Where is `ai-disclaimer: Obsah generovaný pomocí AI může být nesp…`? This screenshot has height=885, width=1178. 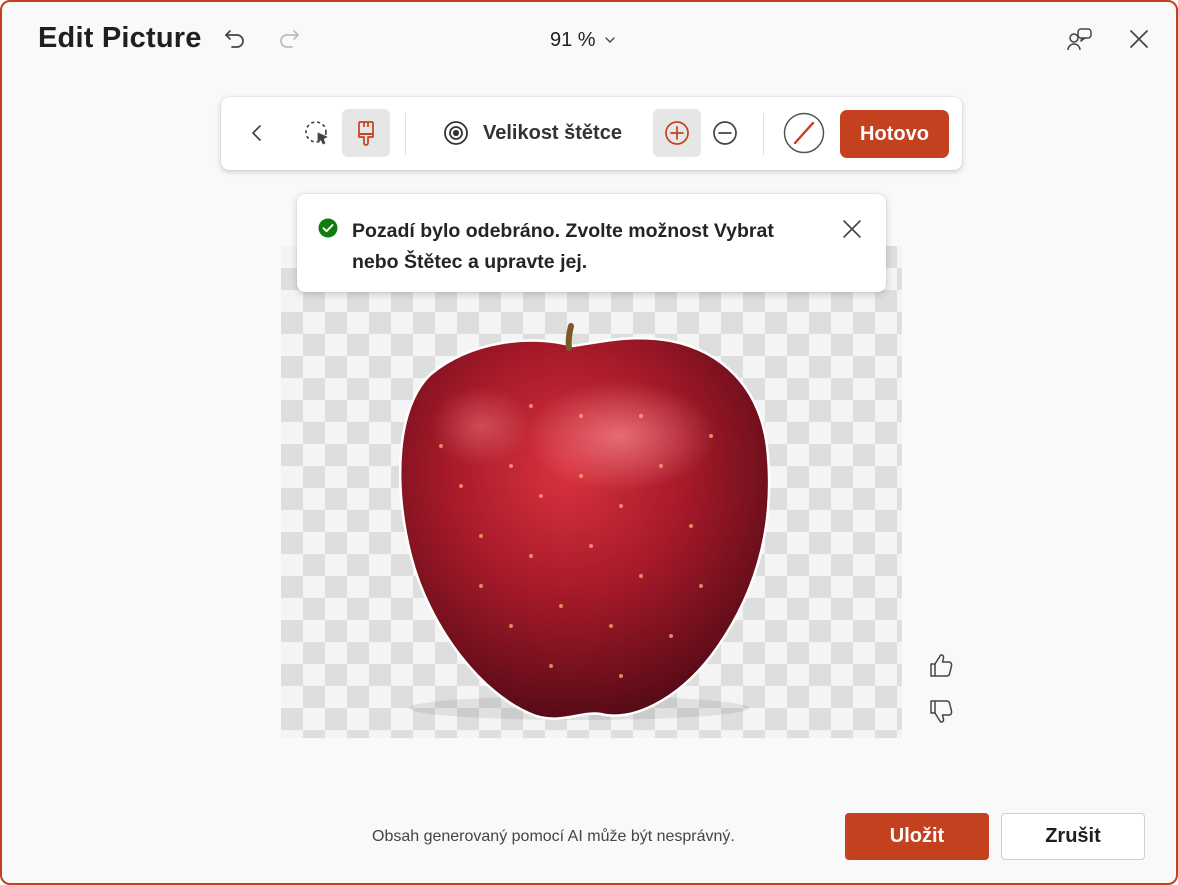
ai-disclaimer: Obsah generovaný pomocí AI může být nesp… is located at coordinates (553, 836).